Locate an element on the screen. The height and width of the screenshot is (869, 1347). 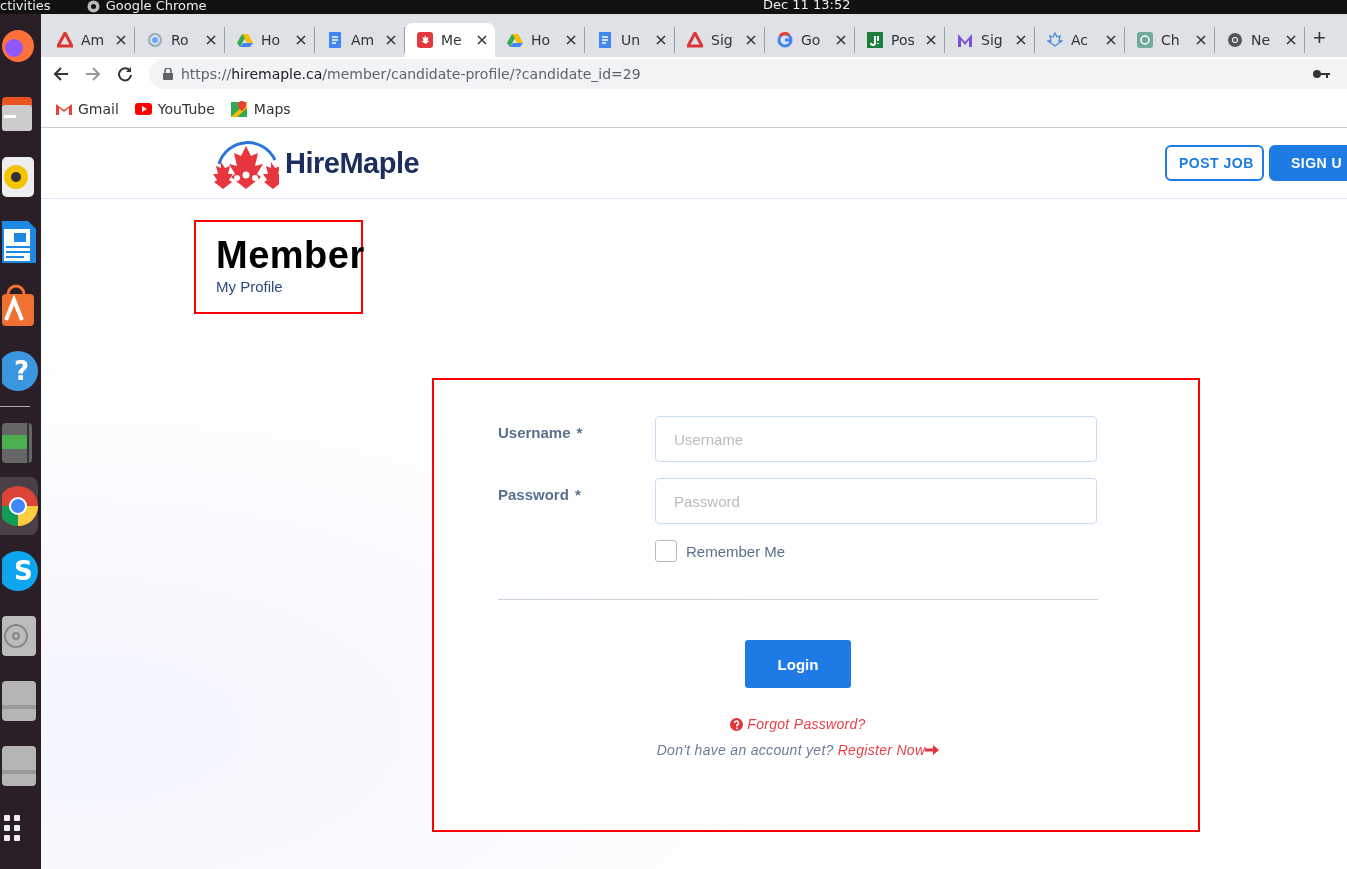
reload-icon is located at coordinates (125, 73).